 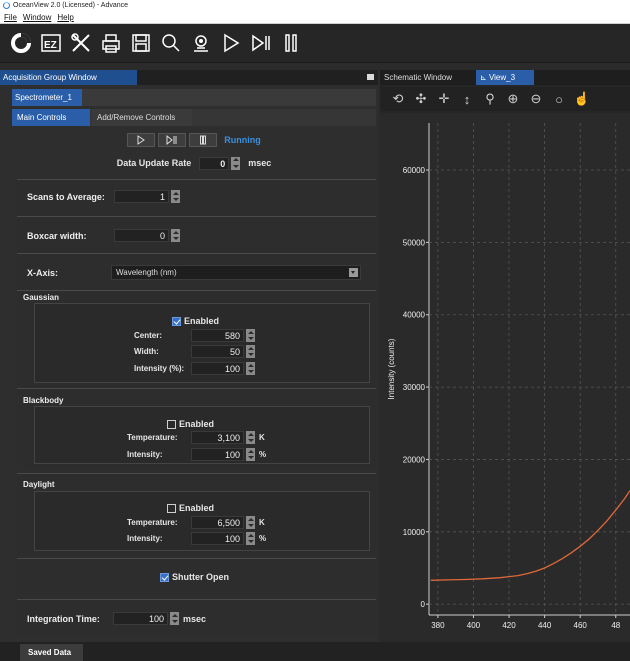 I want to click on daylight-temperature-label: Temperature:, so click(x=152, y=522).